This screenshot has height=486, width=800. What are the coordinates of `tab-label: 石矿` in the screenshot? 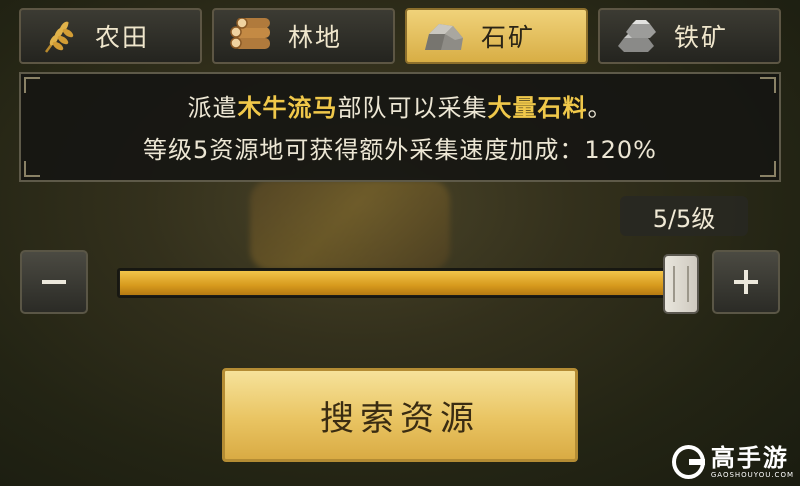 It's located at (508, 37).